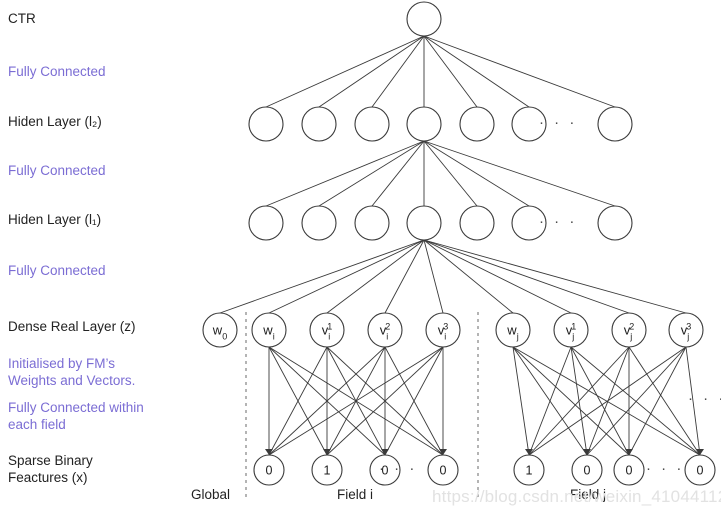  I want to click on edge-fieldj-dense0-sparse2, so click(571, 401).